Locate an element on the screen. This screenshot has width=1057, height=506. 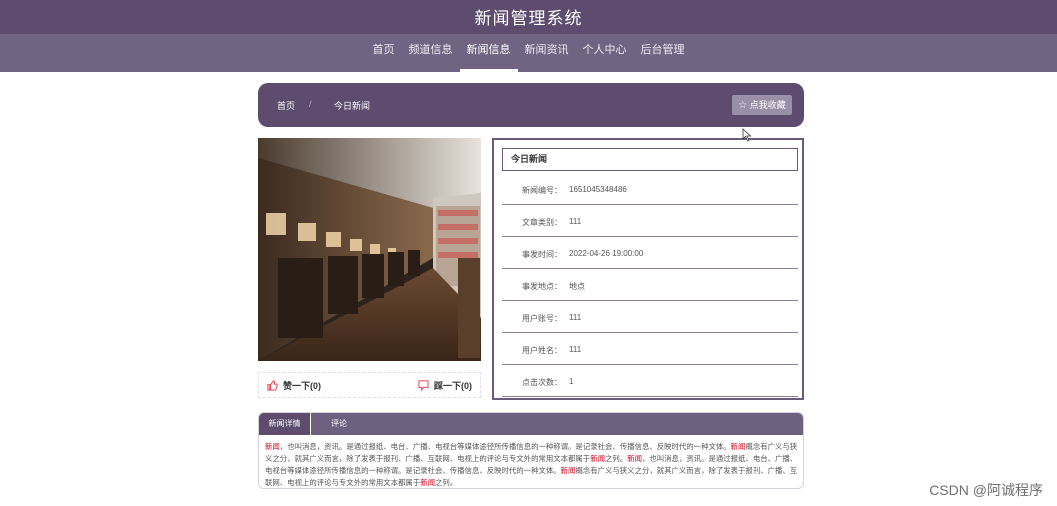
info-label: 新闻编号： is located at coordinates (542, 190).